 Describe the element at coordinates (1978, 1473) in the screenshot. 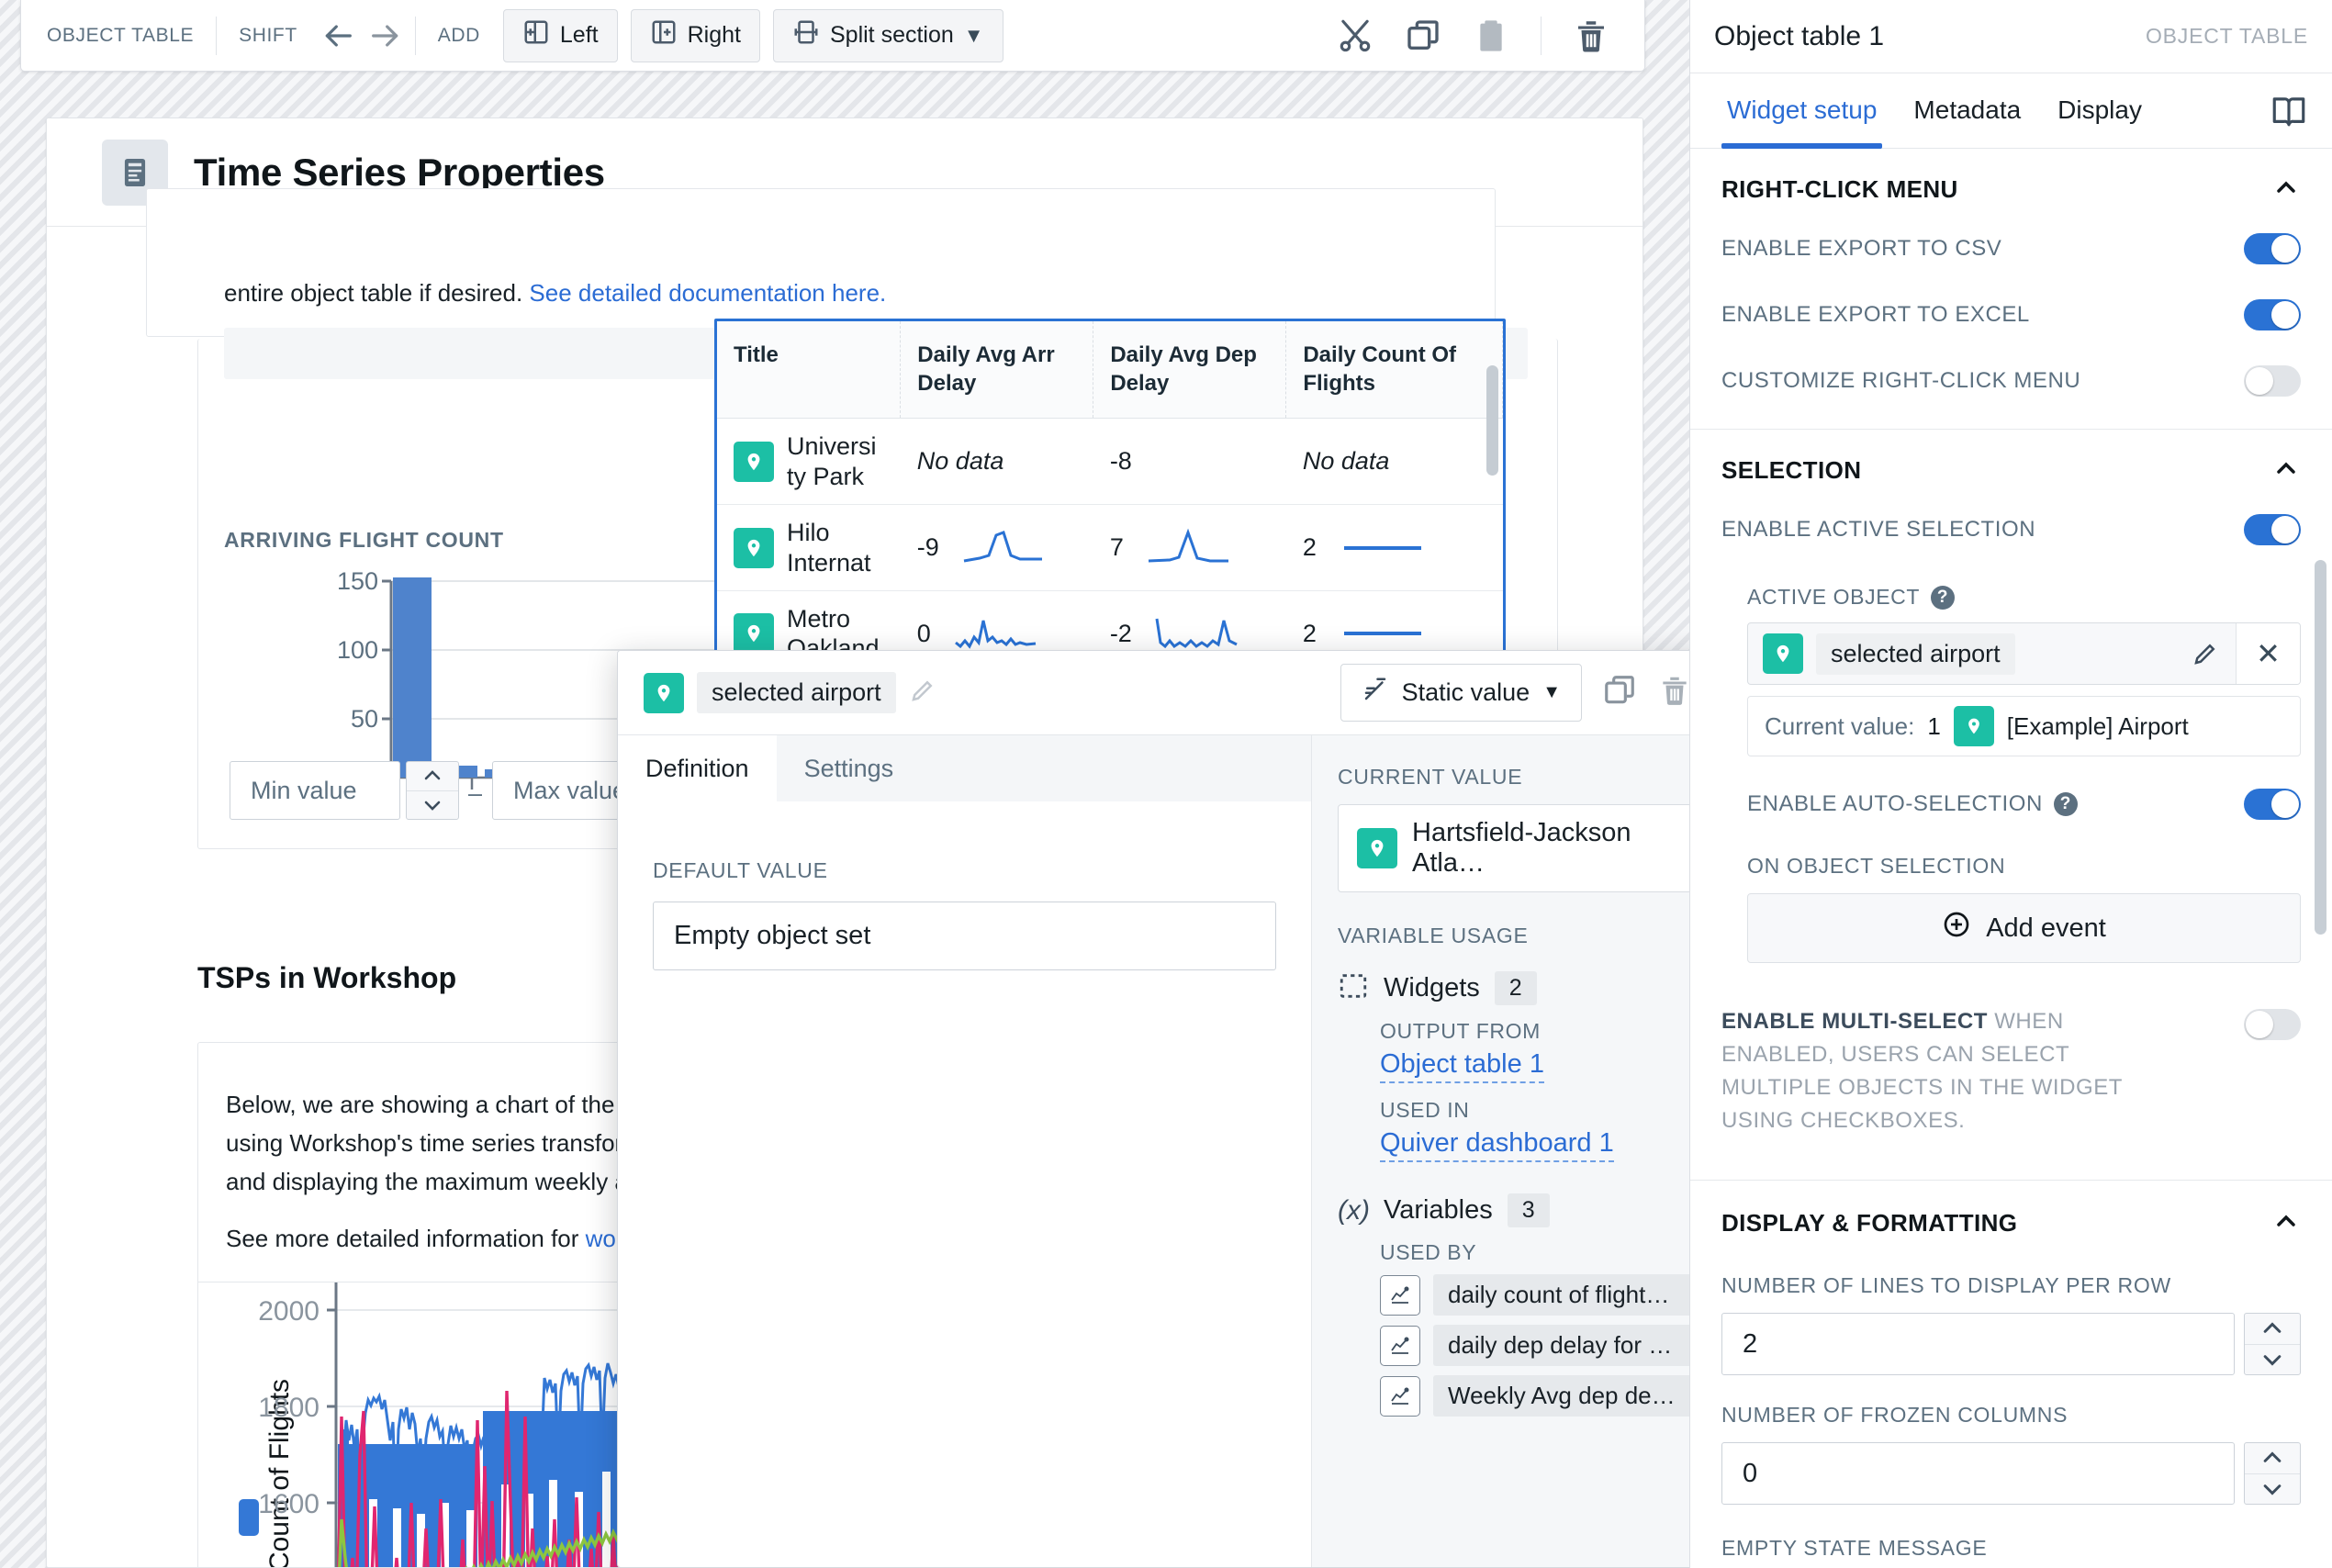

I see `frozen-columns-input: 0` at that location.